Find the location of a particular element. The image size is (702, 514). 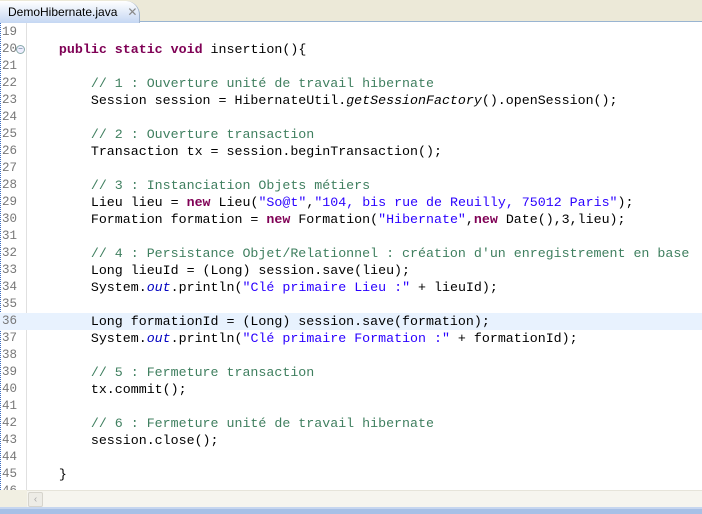

code-text: } is located at coordinates (47, 474).